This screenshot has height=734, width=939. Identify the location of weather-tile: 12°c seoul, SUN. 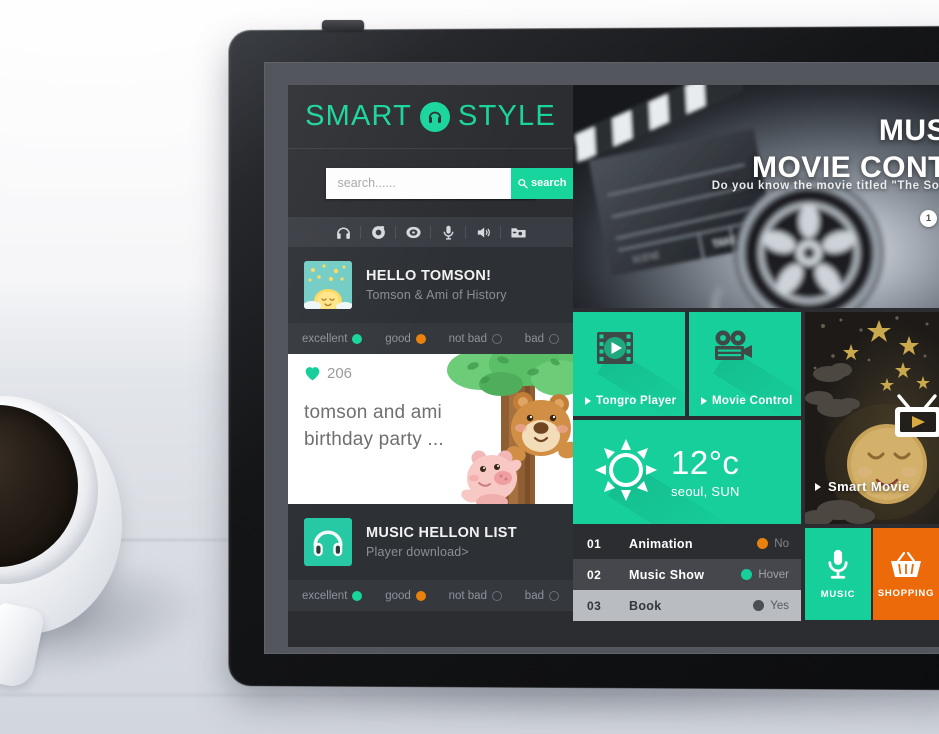
(687, 472).